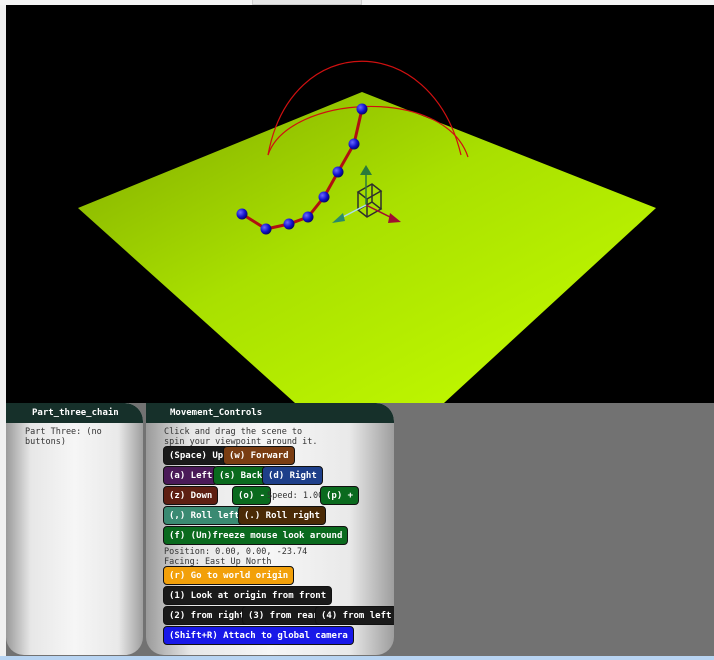 The image size is (714, 660). I want to click on left-button: (a) Left, so click(191, 475).